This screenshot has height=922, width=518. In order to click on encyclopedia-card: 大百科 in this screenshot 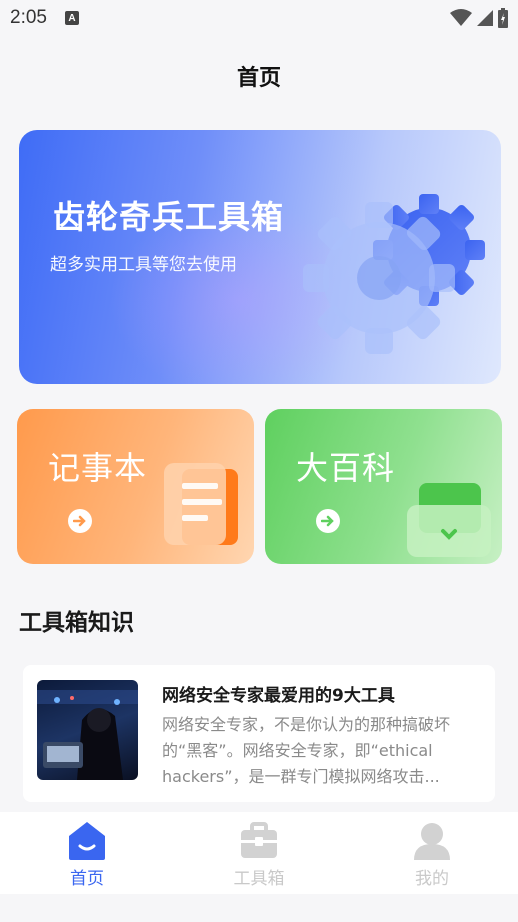, I will do `click(383, 486)`.